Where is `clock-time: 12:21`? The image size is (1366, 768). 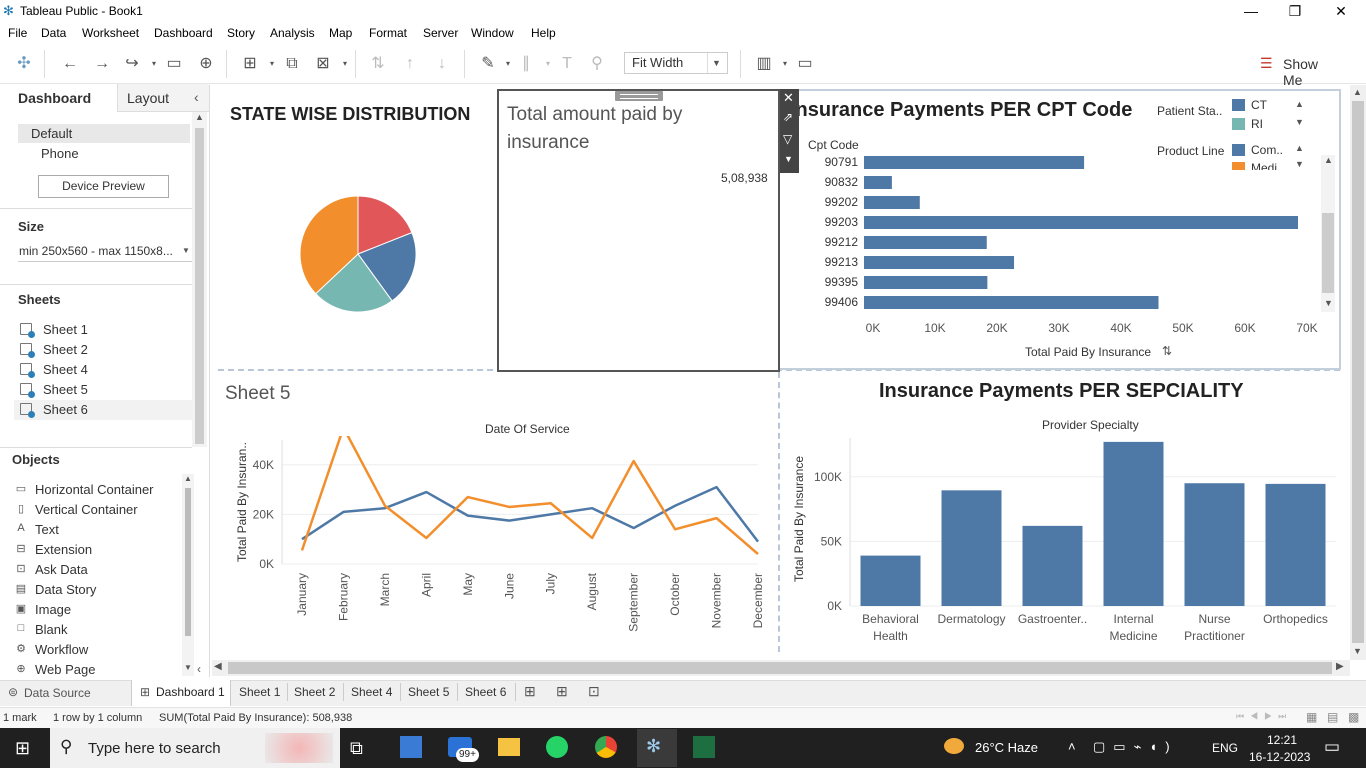
clock-time: 12:21 is located at coordinates (1282, 740).